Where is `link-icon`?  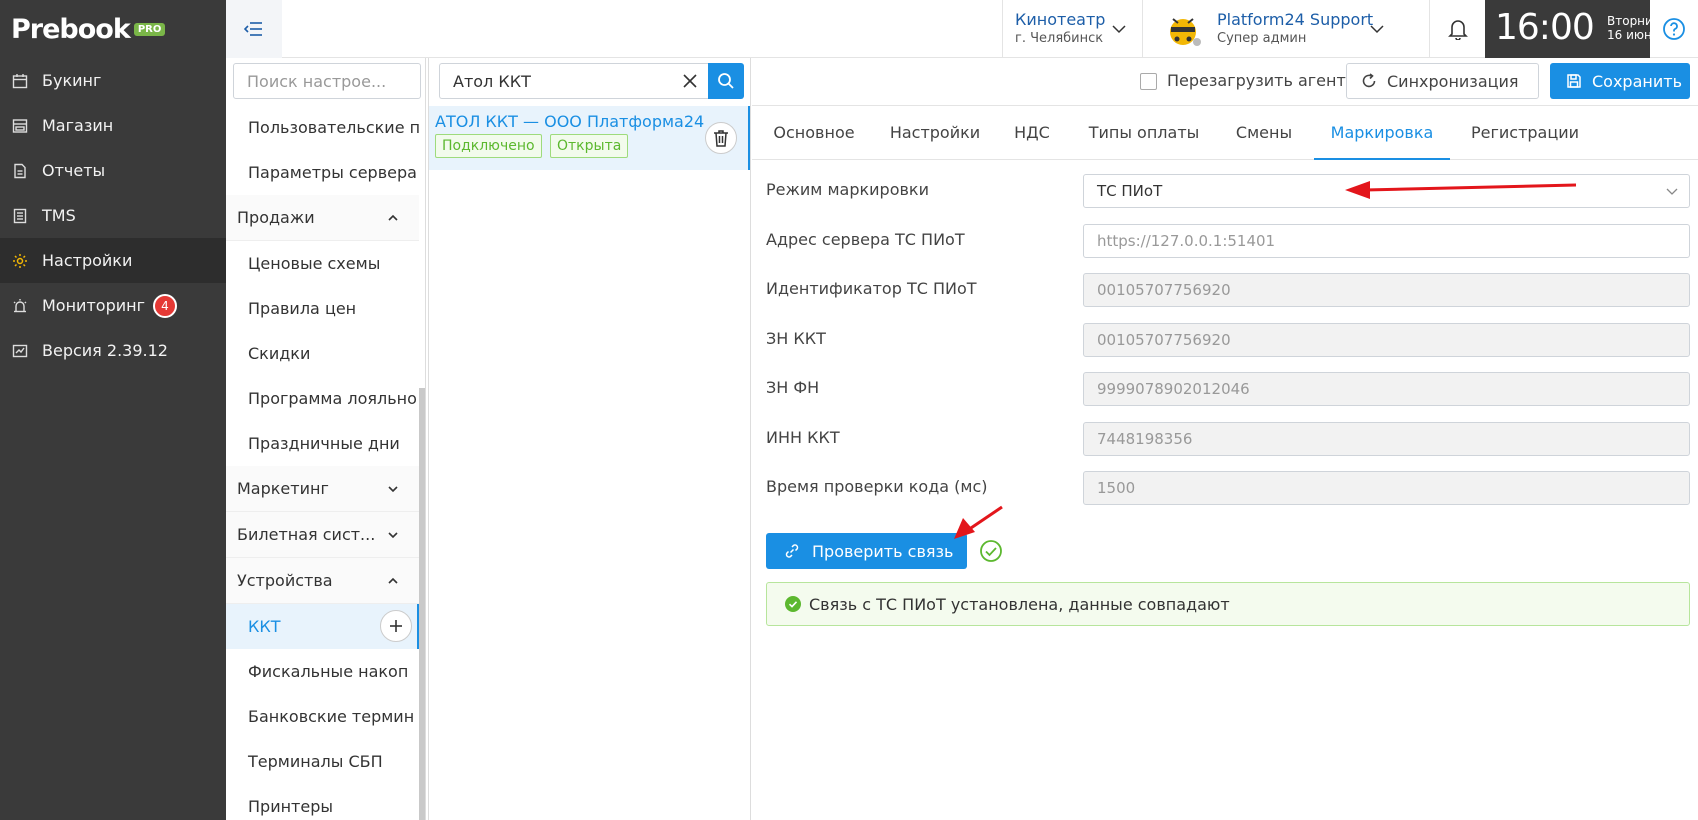 link-icon is located at coordinates (792, 551).